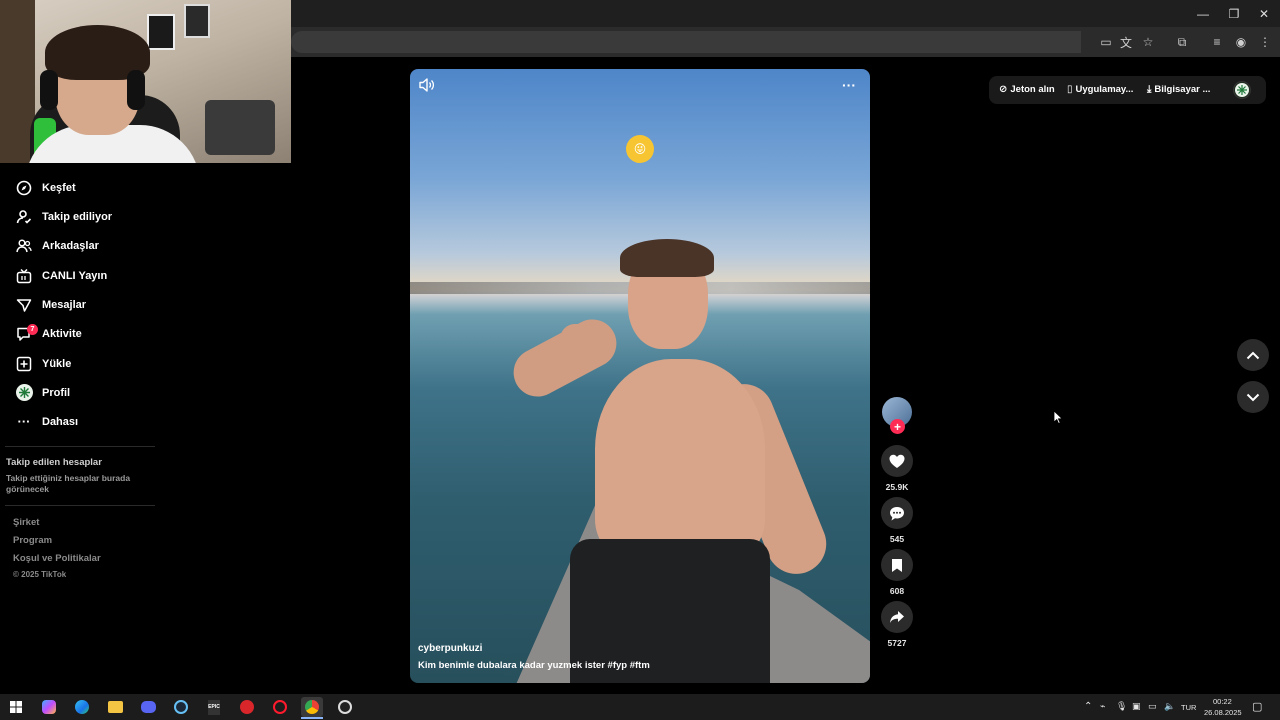  Describe the element at coordinates (1148, 42) in the screenshot. I see `bookmark-star-icon: ☆` at that location.